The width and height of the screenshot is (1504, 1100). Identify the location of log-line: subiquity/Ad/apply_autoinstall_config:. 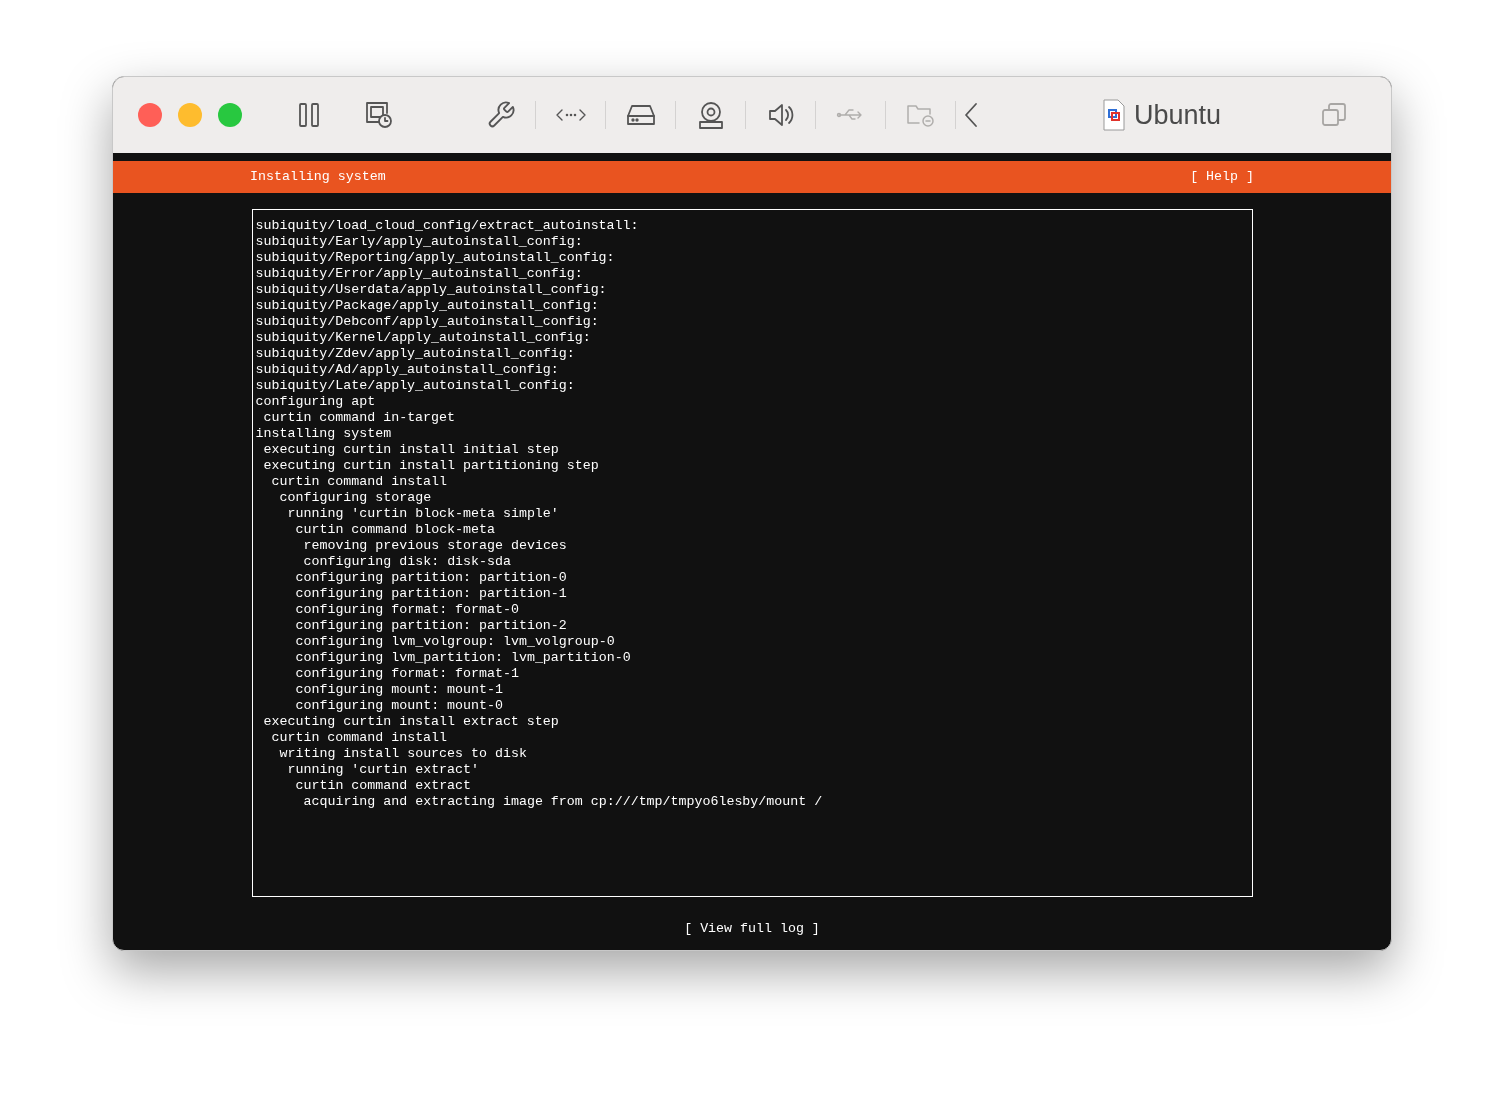
(407, 370).